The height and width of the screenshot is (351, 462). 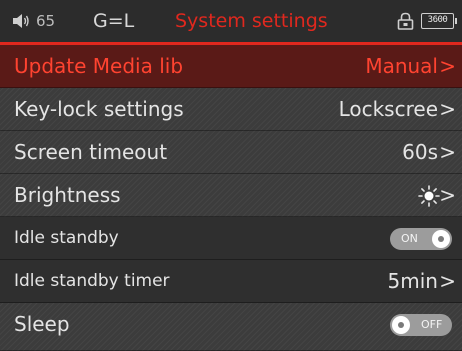 What do you see at coordinates (409, 238) in the screenshot?
I see `toggle-state: ON` at bounding box center [409, 238].